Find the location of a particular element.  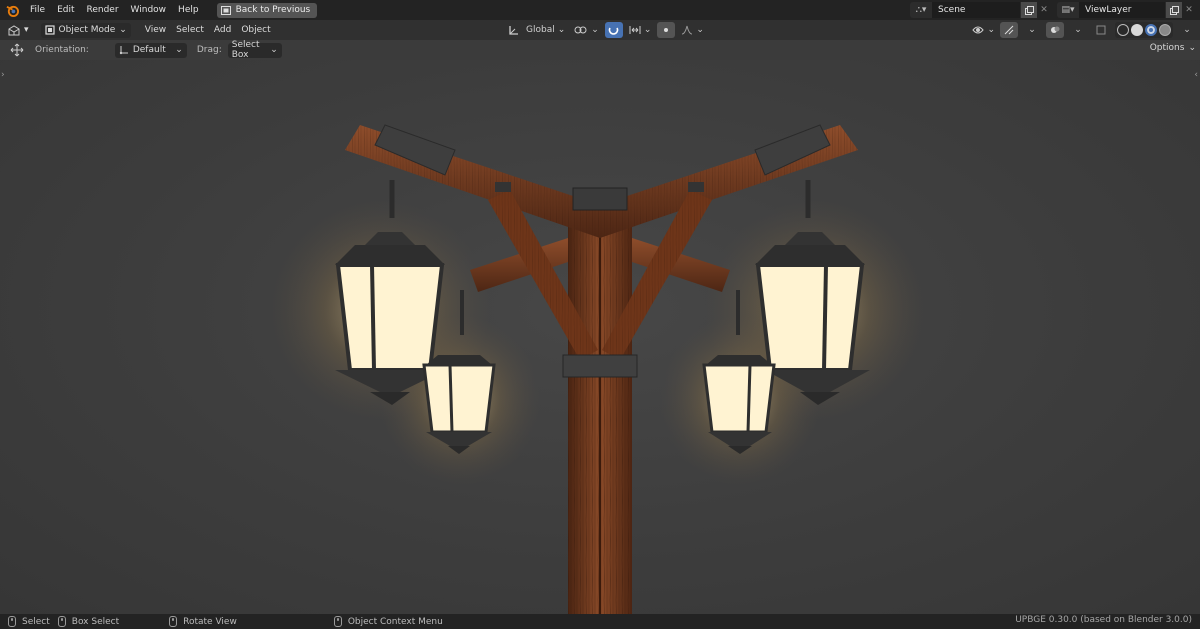

scene-icon: ⛬▾ is located at coordinates (921, 10).